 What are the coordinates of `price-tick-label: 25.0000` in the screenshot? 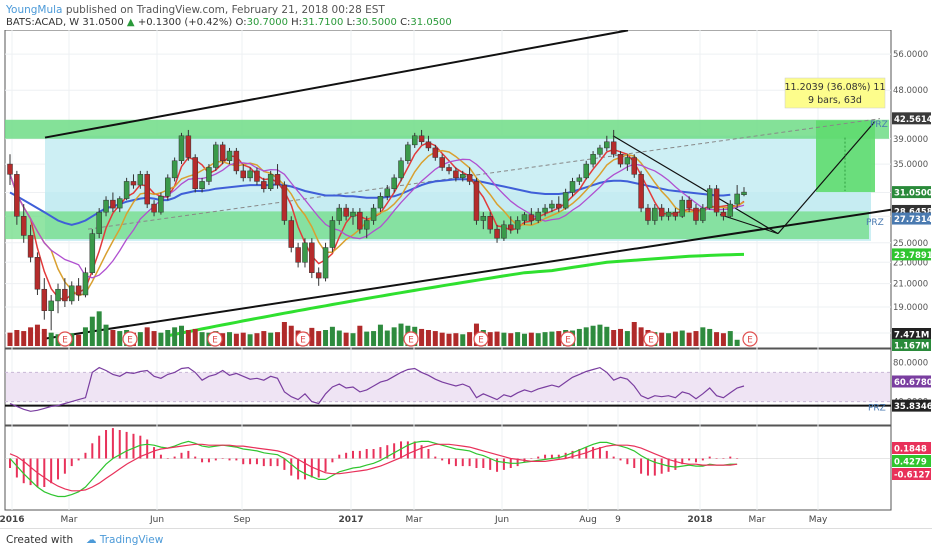 It's located at (910, 244).